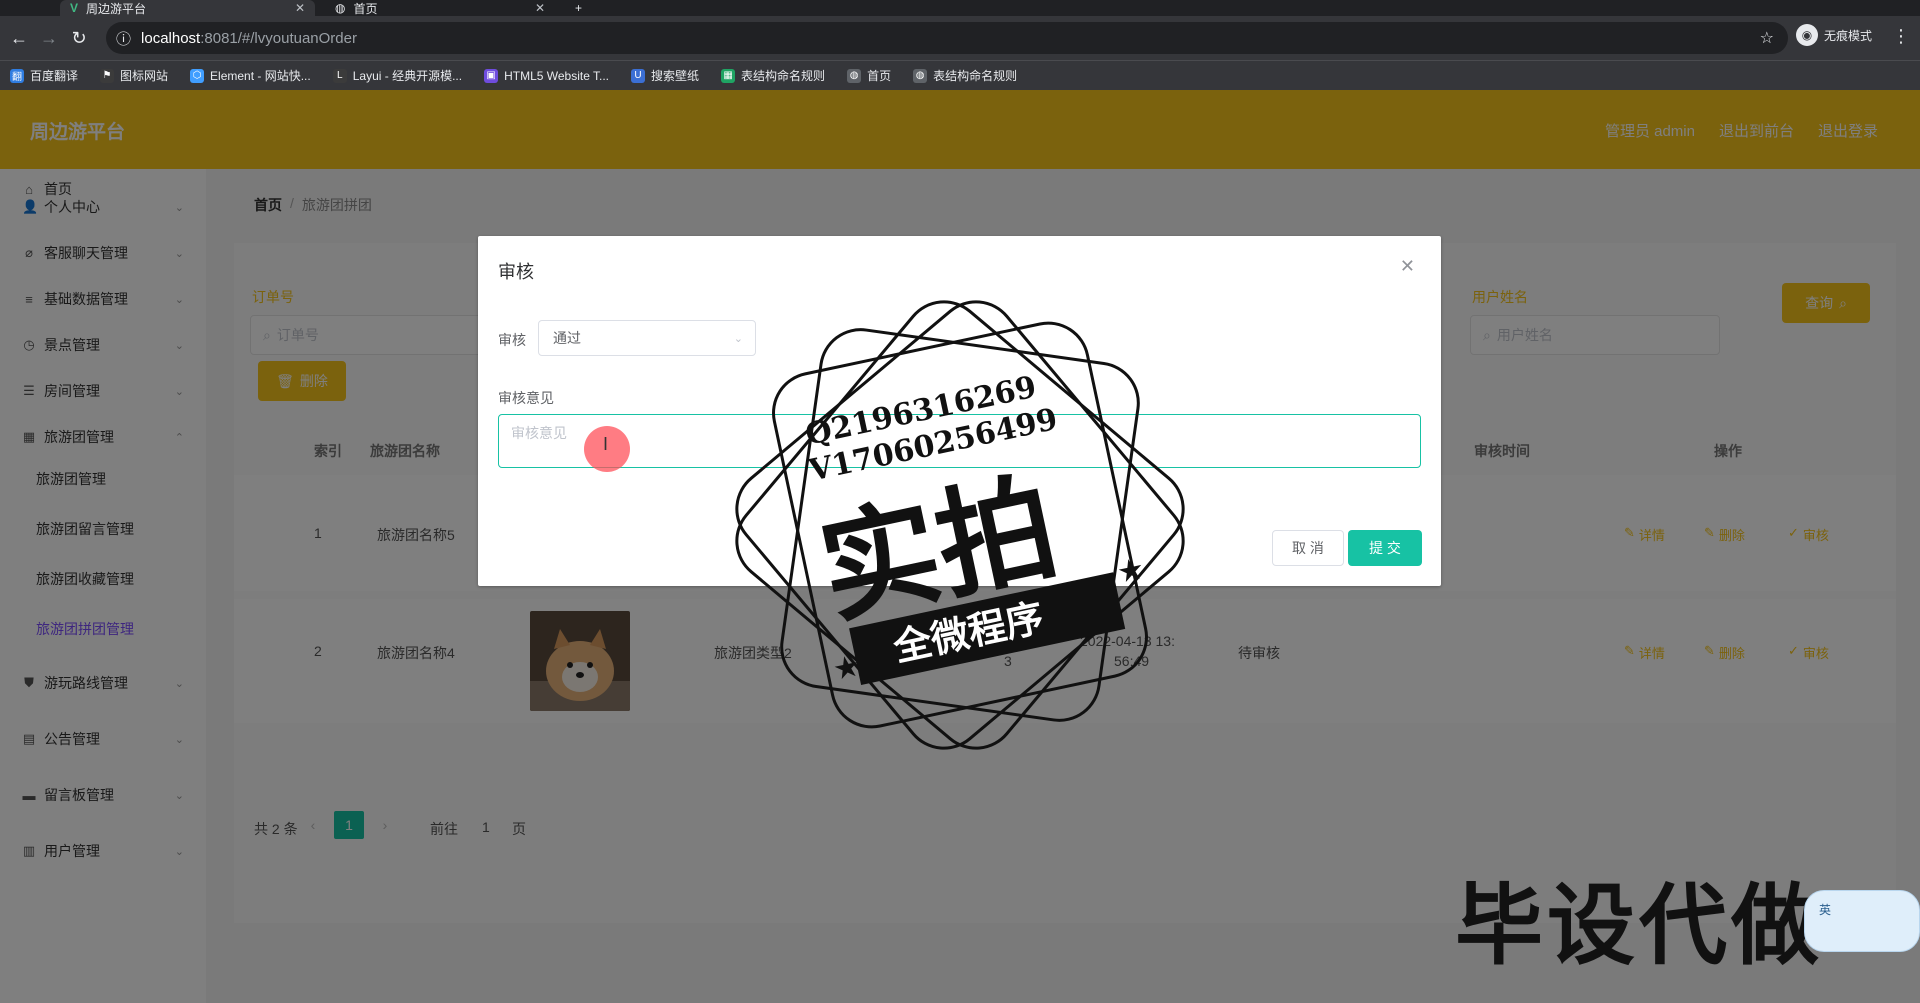 The width and height of the screenshot is (1920, 1003). Describe the element at coordinates (17, 75) in the screenshot. I see `bookmark-icon: 翻` at that location.